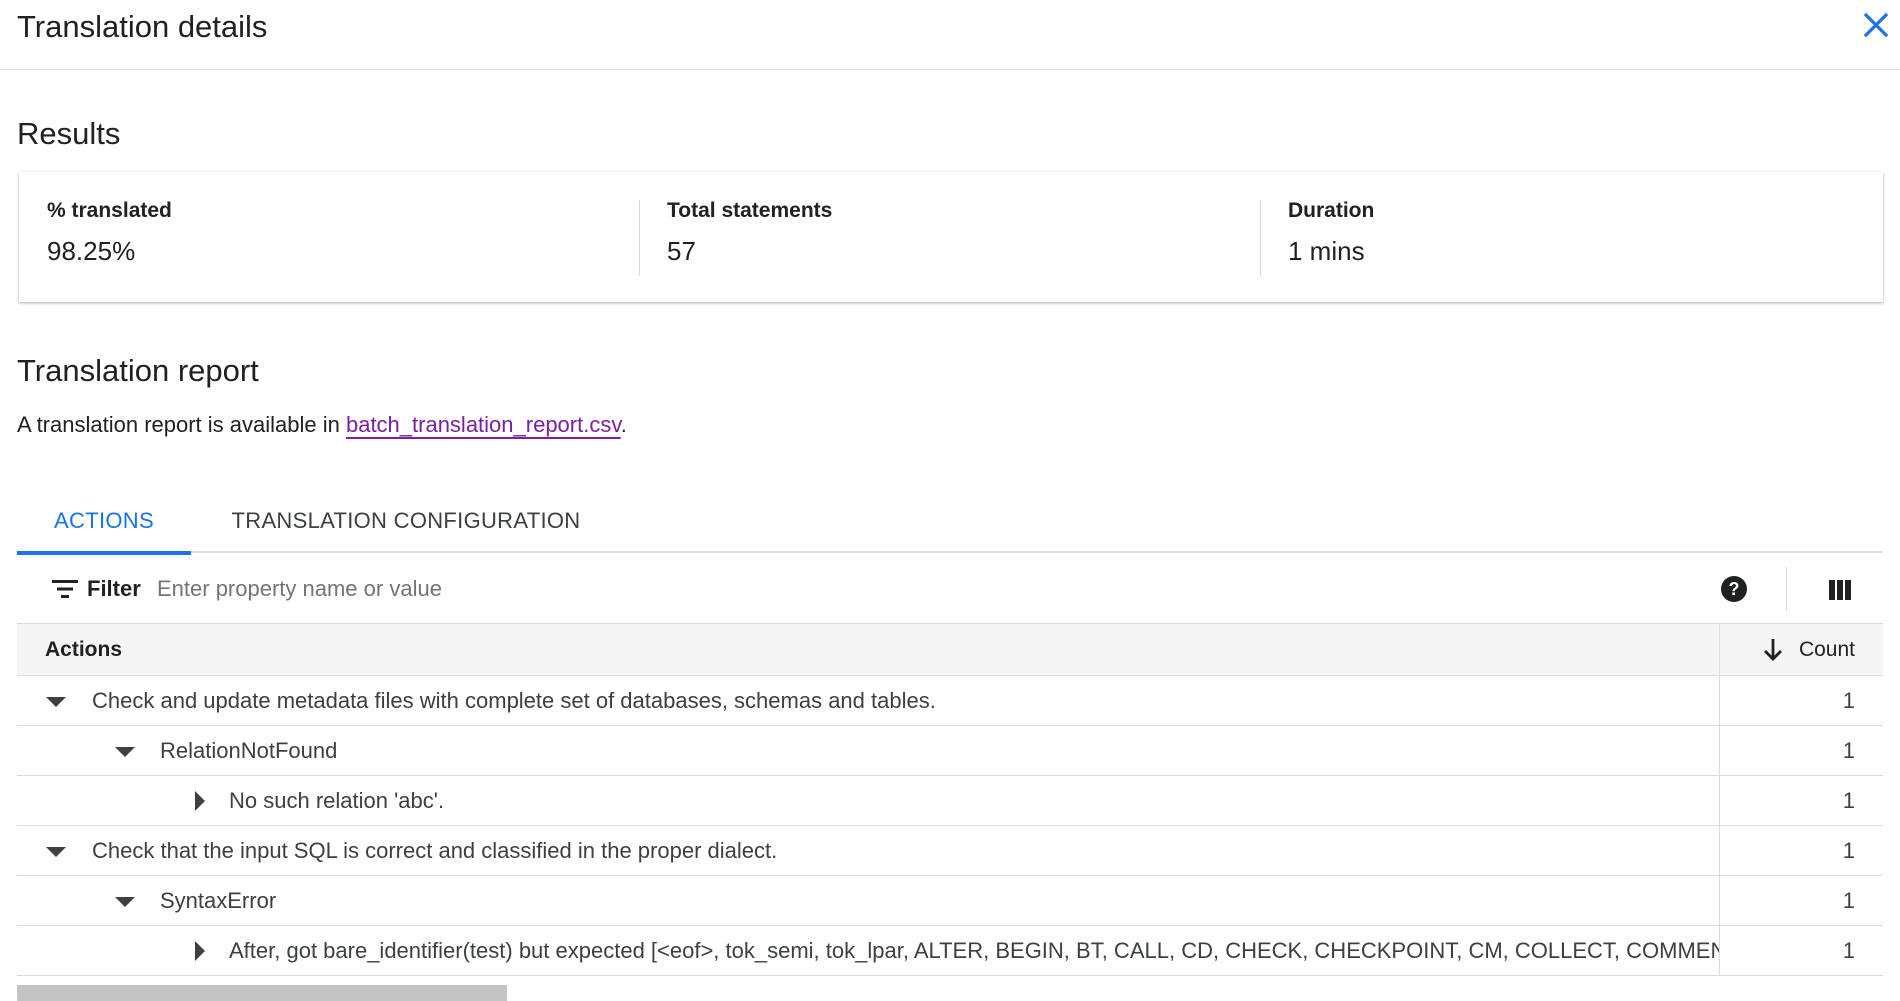 This screenshot has width=1900, height=1001. I want to click on count-header-label: Count, so click(1826, 649).